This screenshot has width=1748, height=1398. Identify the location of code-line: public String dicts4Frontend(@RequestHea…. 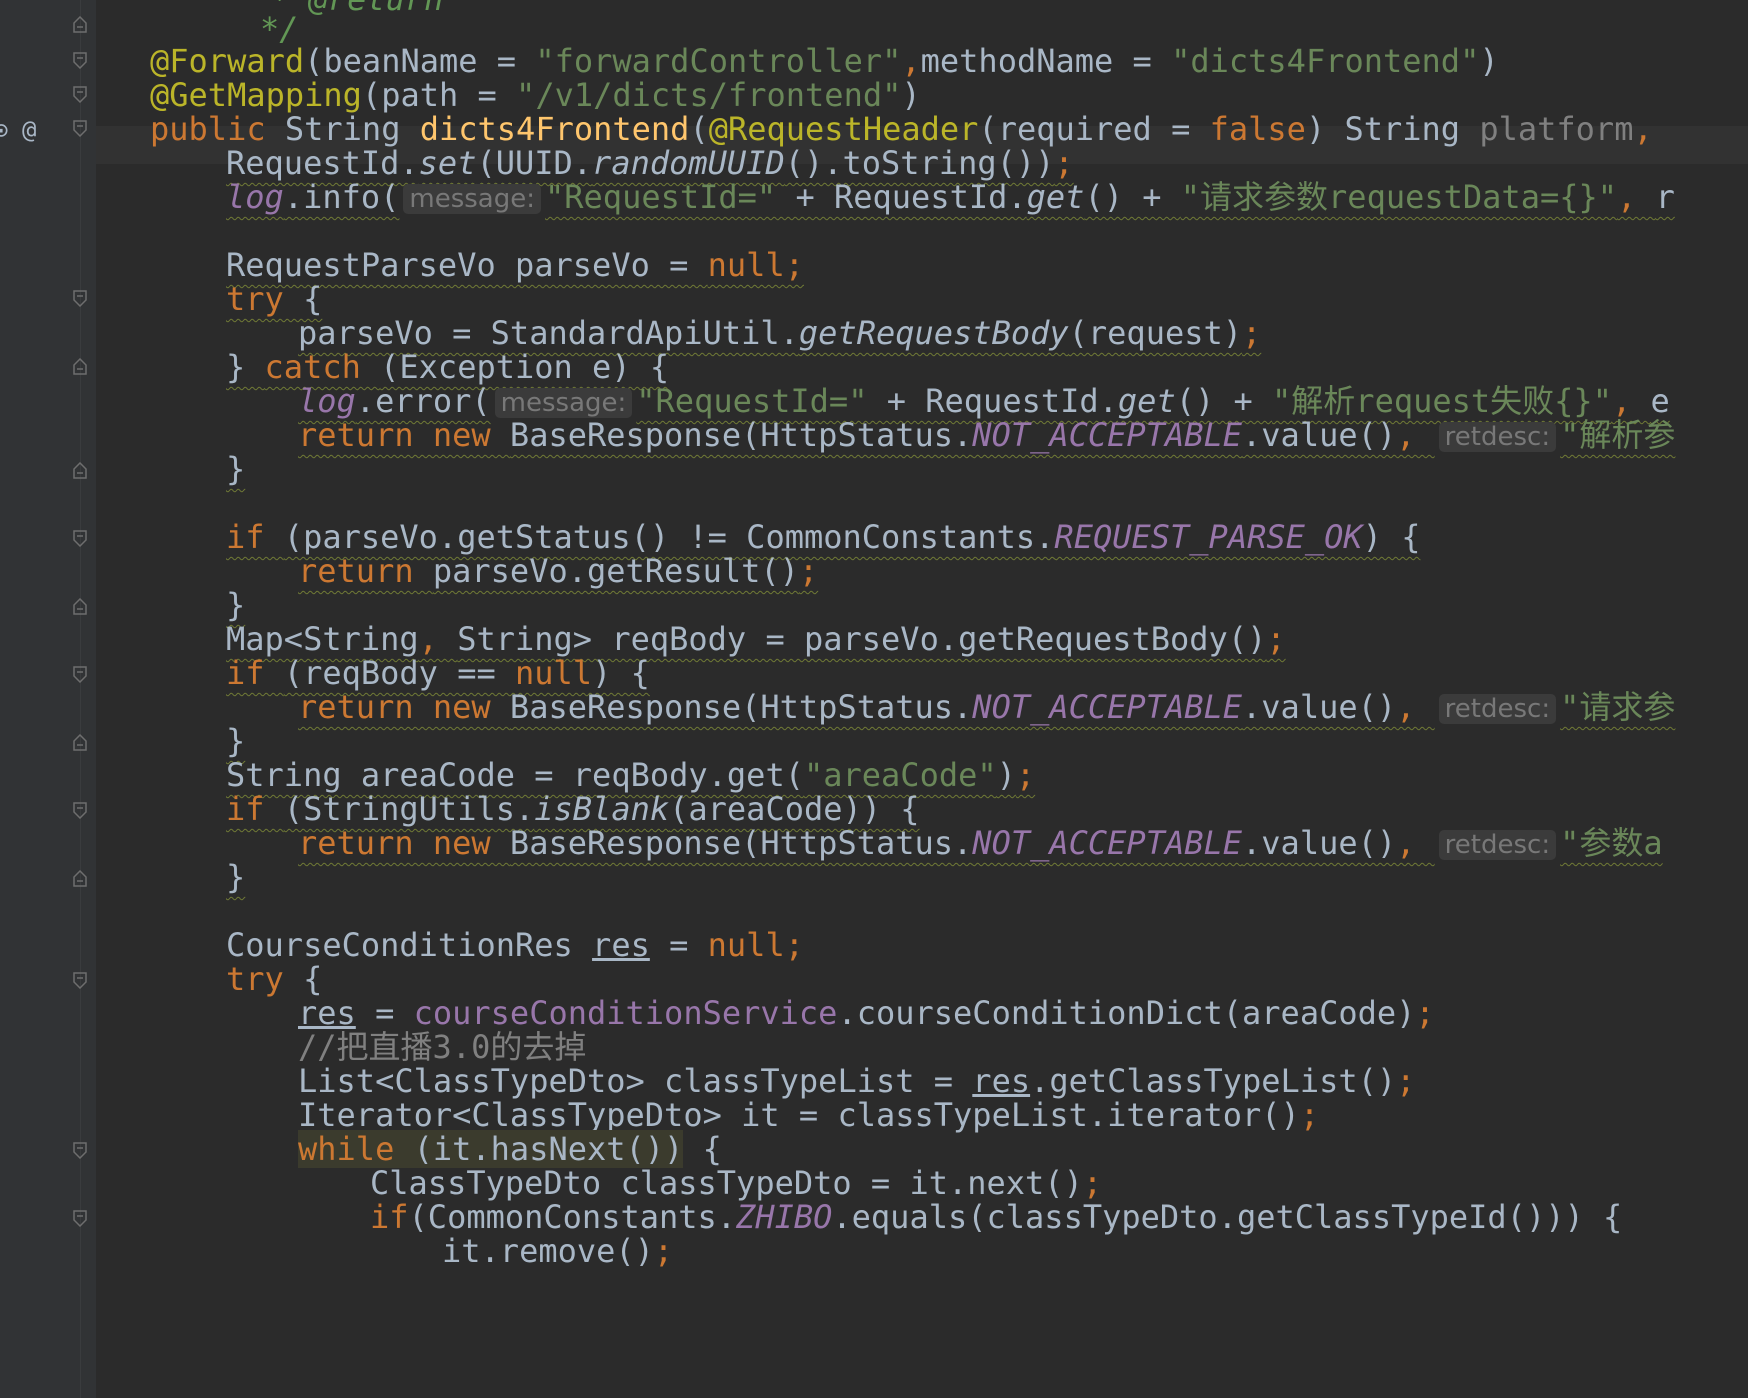
(871, 129).